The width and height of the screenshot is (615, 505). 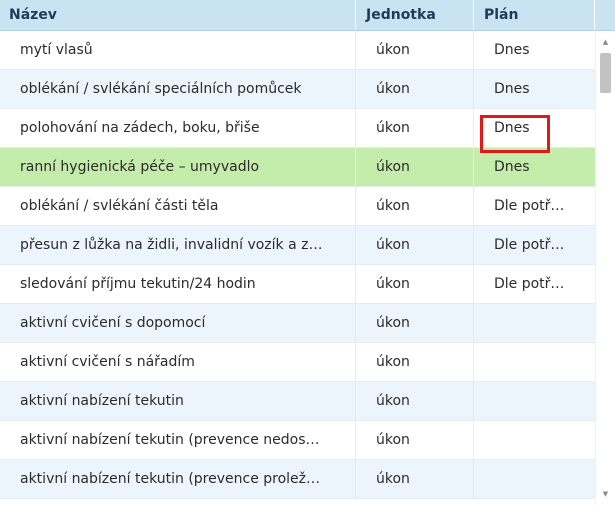 I want to click on table-row: ranní hygienická péče – umyvadlo úkon Dnes, so click(x=297, y=167).